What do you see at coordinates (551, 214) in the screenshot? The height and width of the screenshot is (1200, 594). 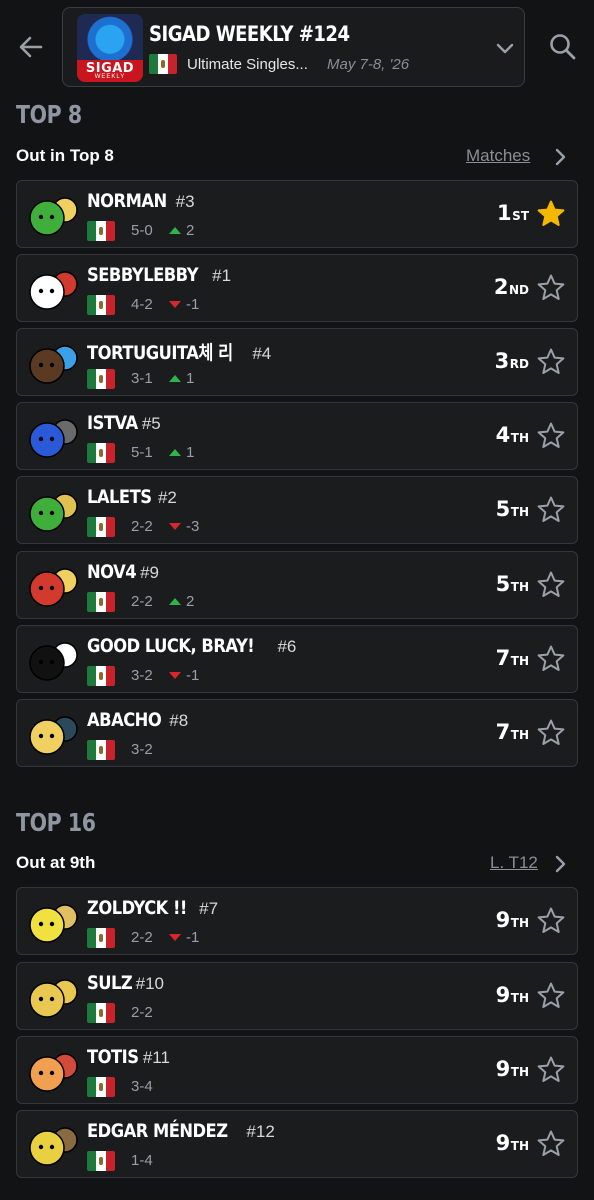 I see `star-filled-icon` at bounding box center [551, 214].